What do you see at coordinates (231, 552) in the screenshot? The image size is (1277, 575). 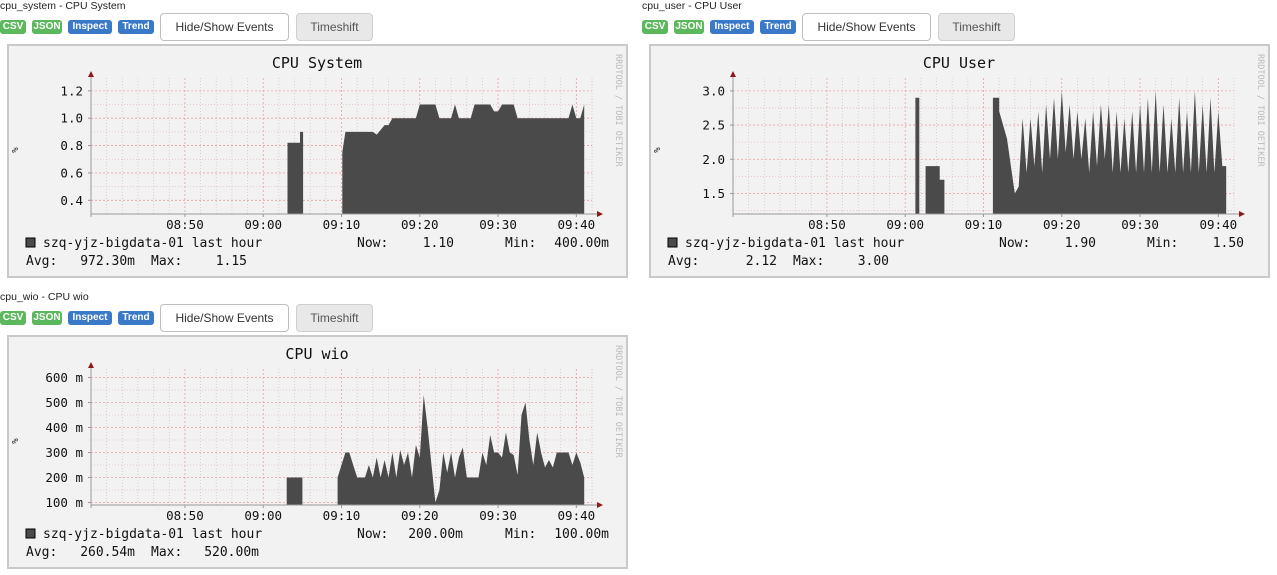 I see `legend-max-value: 520.00m` at bounding box center [231, 552].